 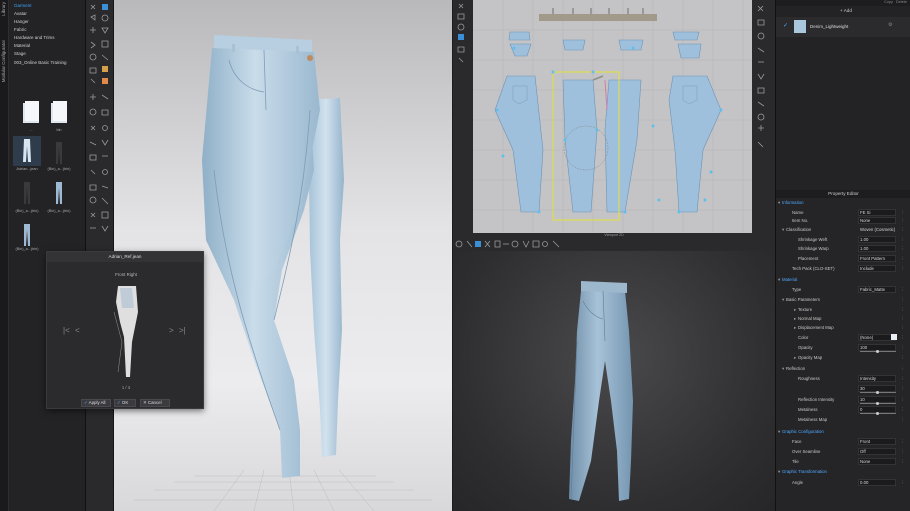 I want to click on settings-icon: ⚙, so click(x=890, y=25).